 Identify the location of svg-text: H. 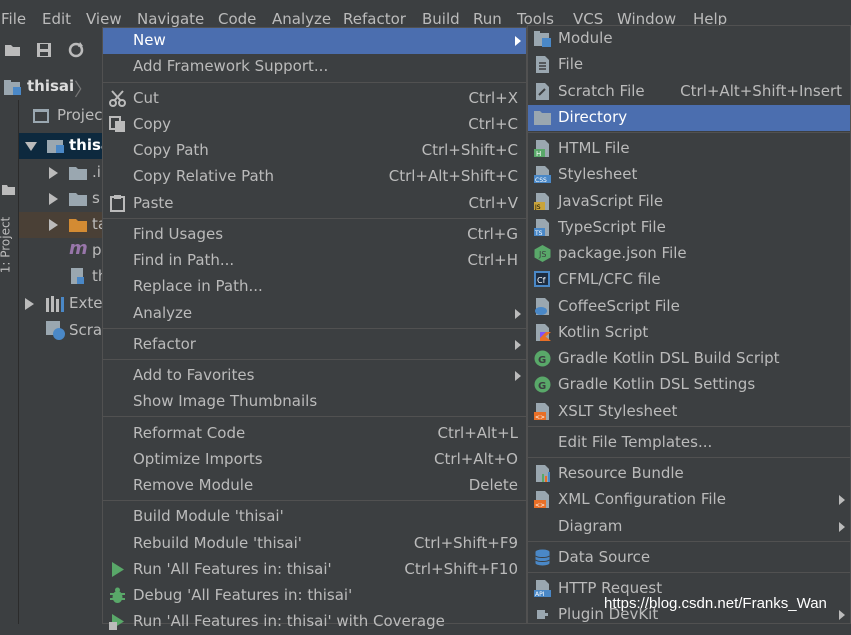
(538, 153).